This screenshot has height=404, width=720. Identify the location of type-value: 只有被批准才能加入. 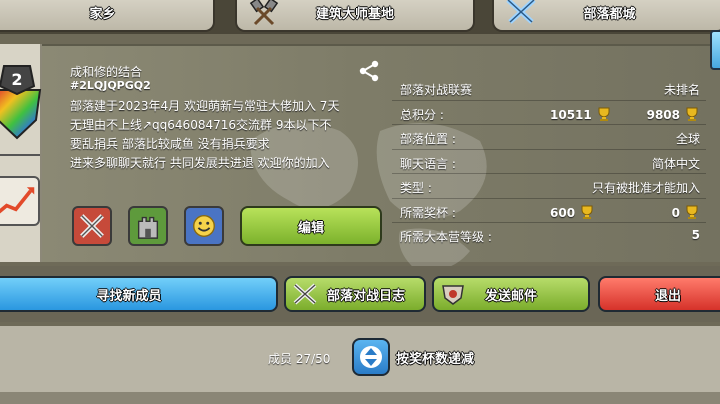
(645, 188).